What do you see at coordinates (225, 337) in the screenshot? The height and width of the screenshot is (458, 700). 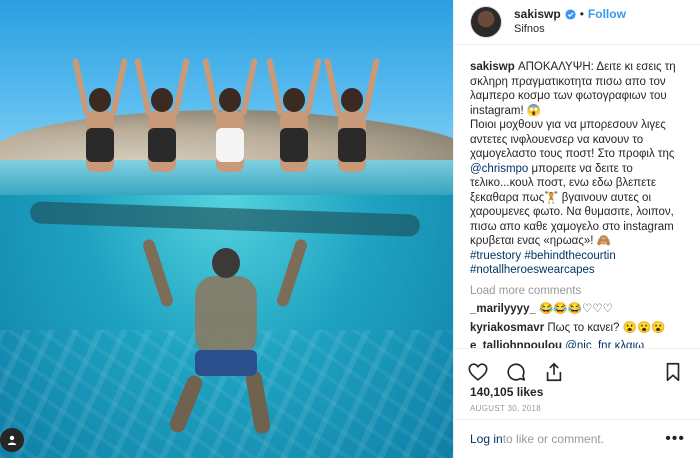 I see `photo-diver` at bounding box center [225, 337].